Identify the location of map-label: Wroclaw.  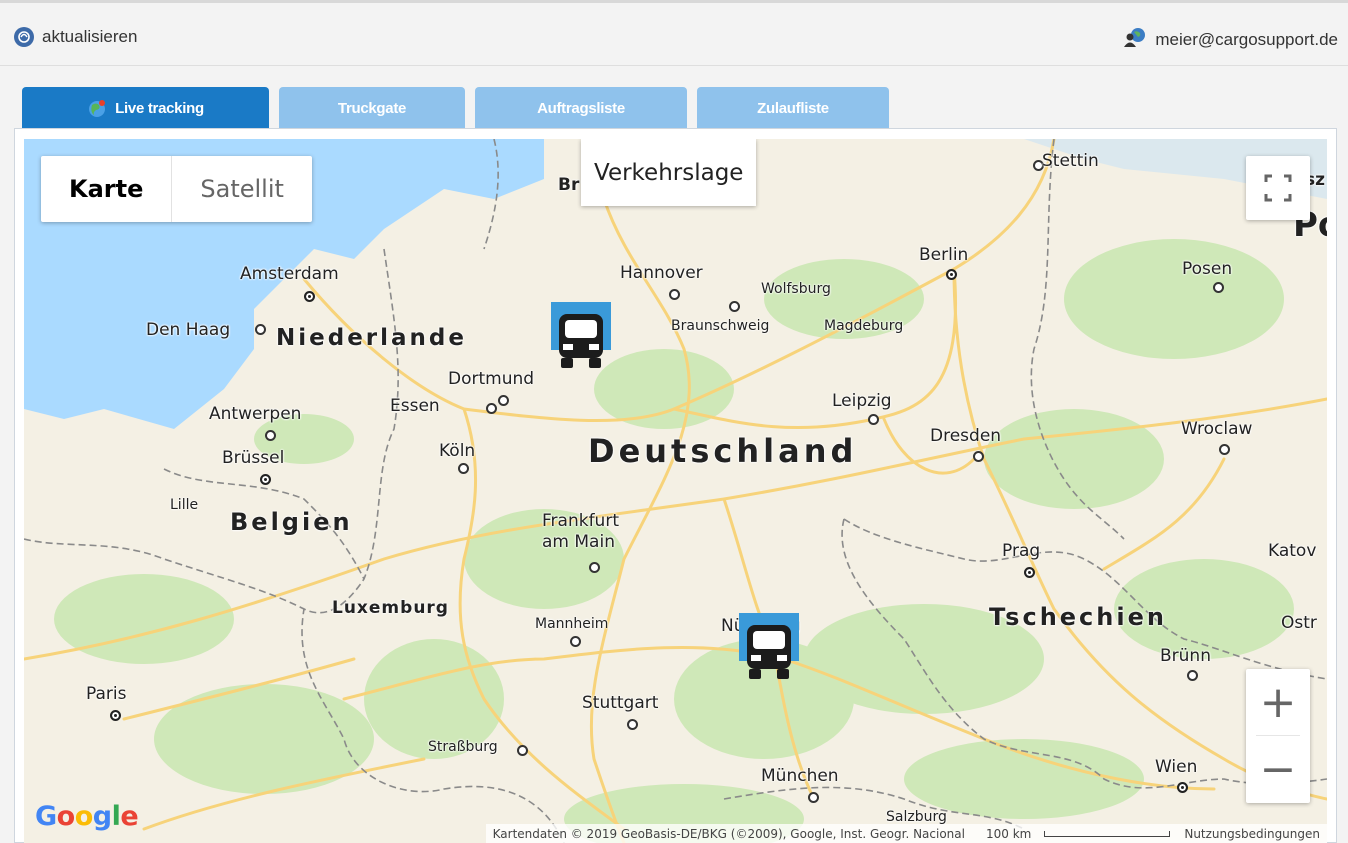
(1217, 429).